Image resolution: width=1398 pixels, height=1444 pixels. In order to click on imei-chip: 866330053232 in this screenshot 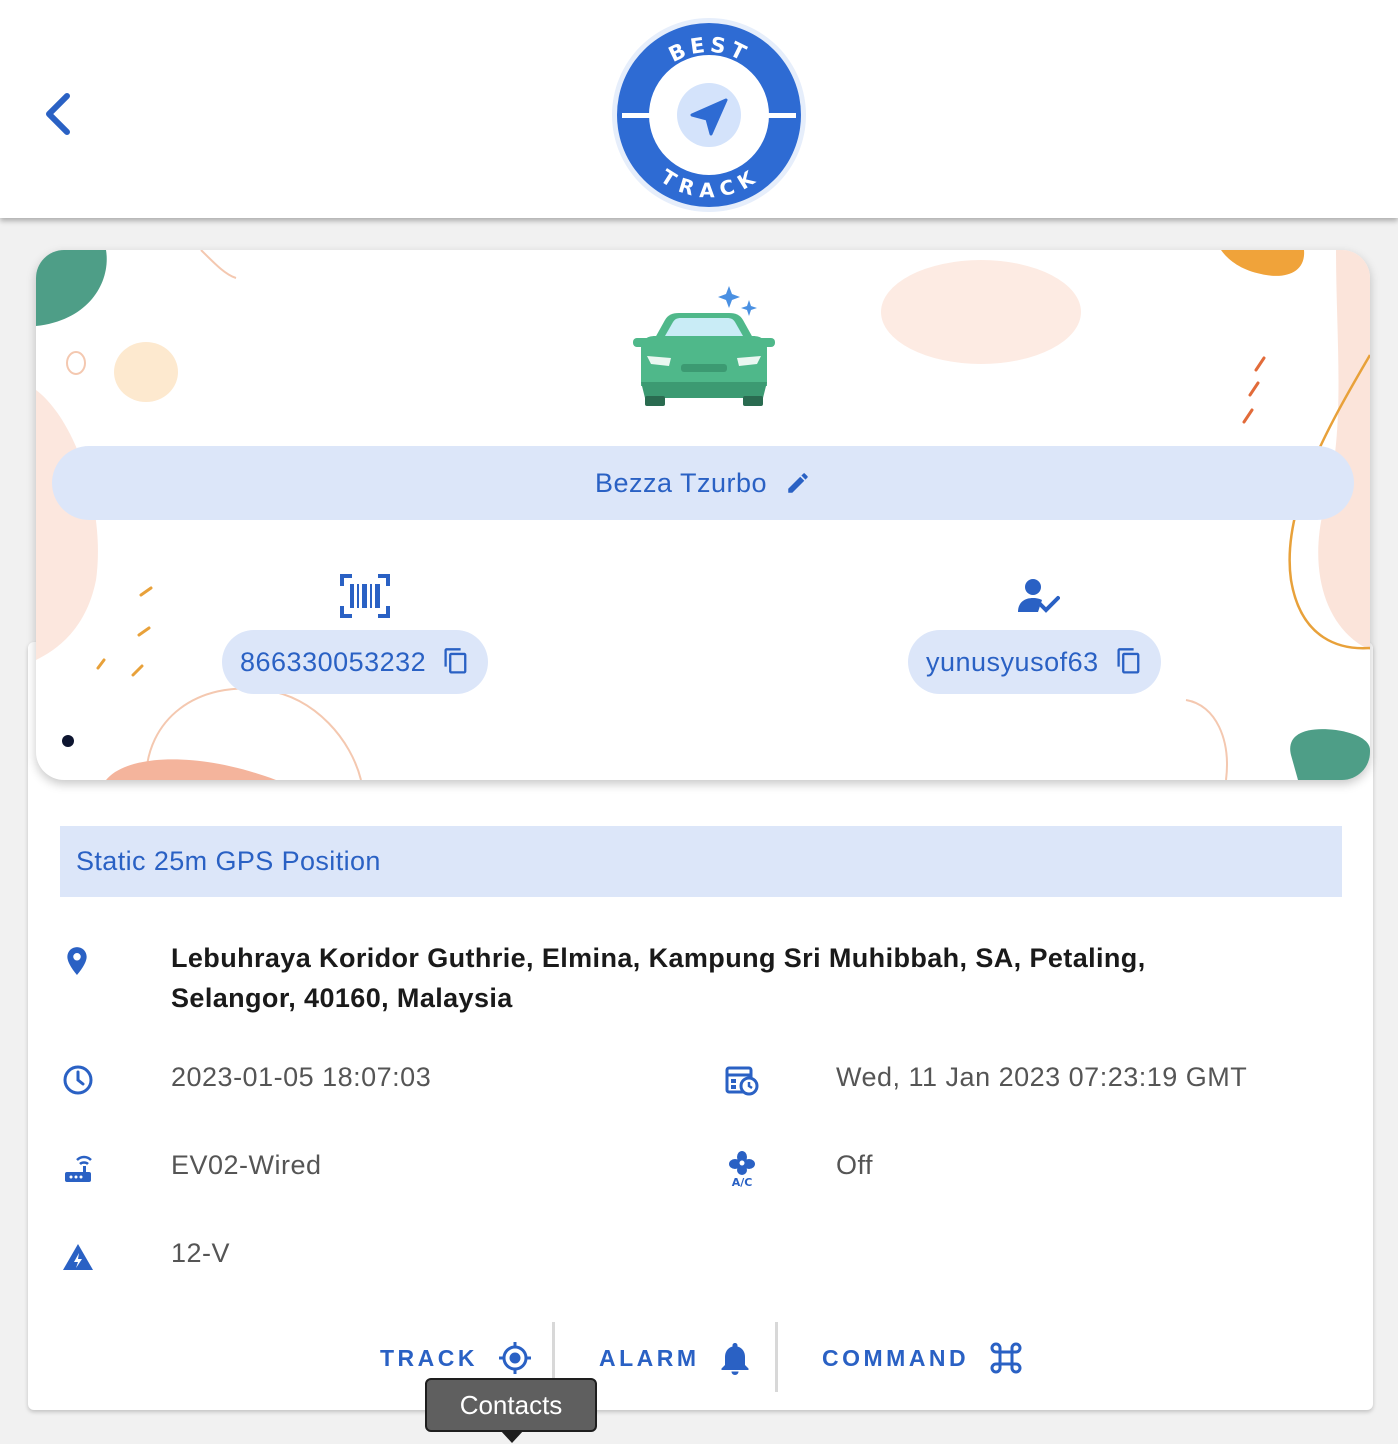, I will do `click(355, 662)`.